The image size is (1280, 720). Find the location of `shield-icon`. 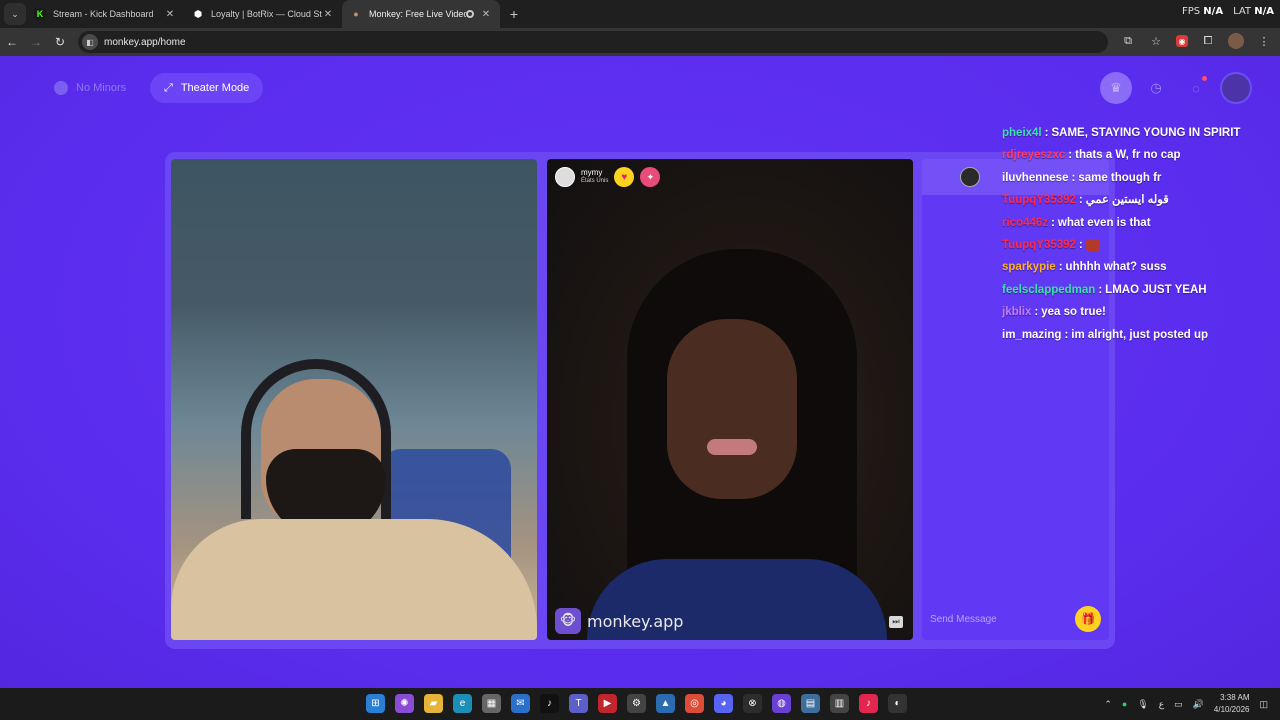

shield-icon is located at coordinates (61, 88).